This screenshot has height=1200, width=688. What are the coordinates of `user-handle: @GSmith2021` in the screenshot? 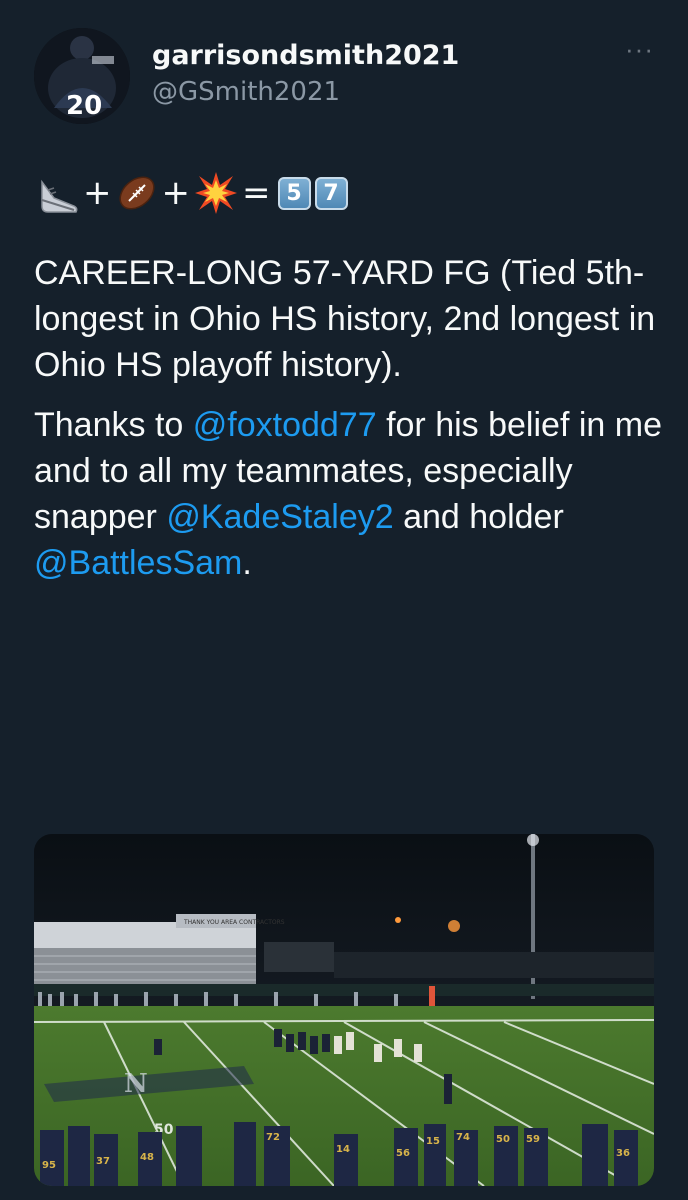 It's located at (305, 92).